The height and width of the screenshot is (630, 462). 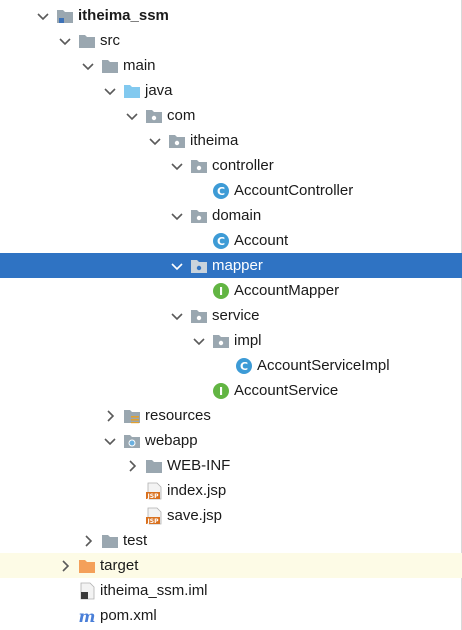 What do you see at coordinates (128, 615) in the screenshot?
I see `tree-node-label: pom.xml` at bounding box center [128, 615].